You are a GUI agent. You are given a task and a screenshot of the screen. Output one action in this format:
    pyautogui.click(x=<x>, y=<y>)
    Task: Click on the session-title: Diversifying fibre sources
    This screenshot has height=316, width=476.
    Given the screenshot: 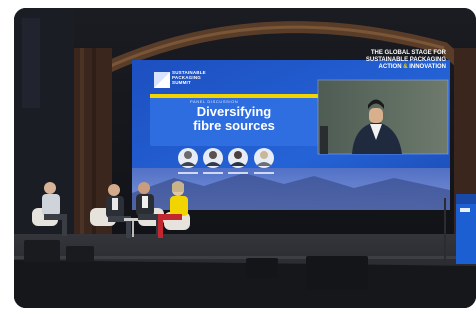 What is the action you would take?
    pyautogui.click(x=234, y=119)
    